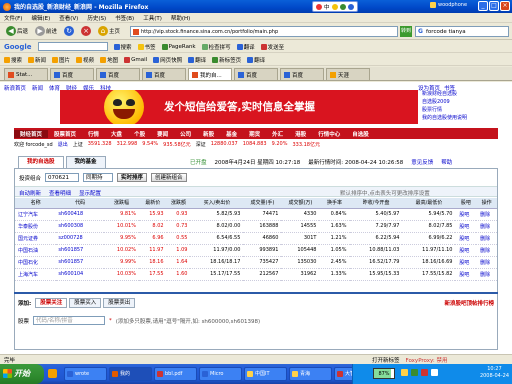 This screenshot has height=384, width=512. I want to click on display-config-link: 显示配置, so click(90, 193).